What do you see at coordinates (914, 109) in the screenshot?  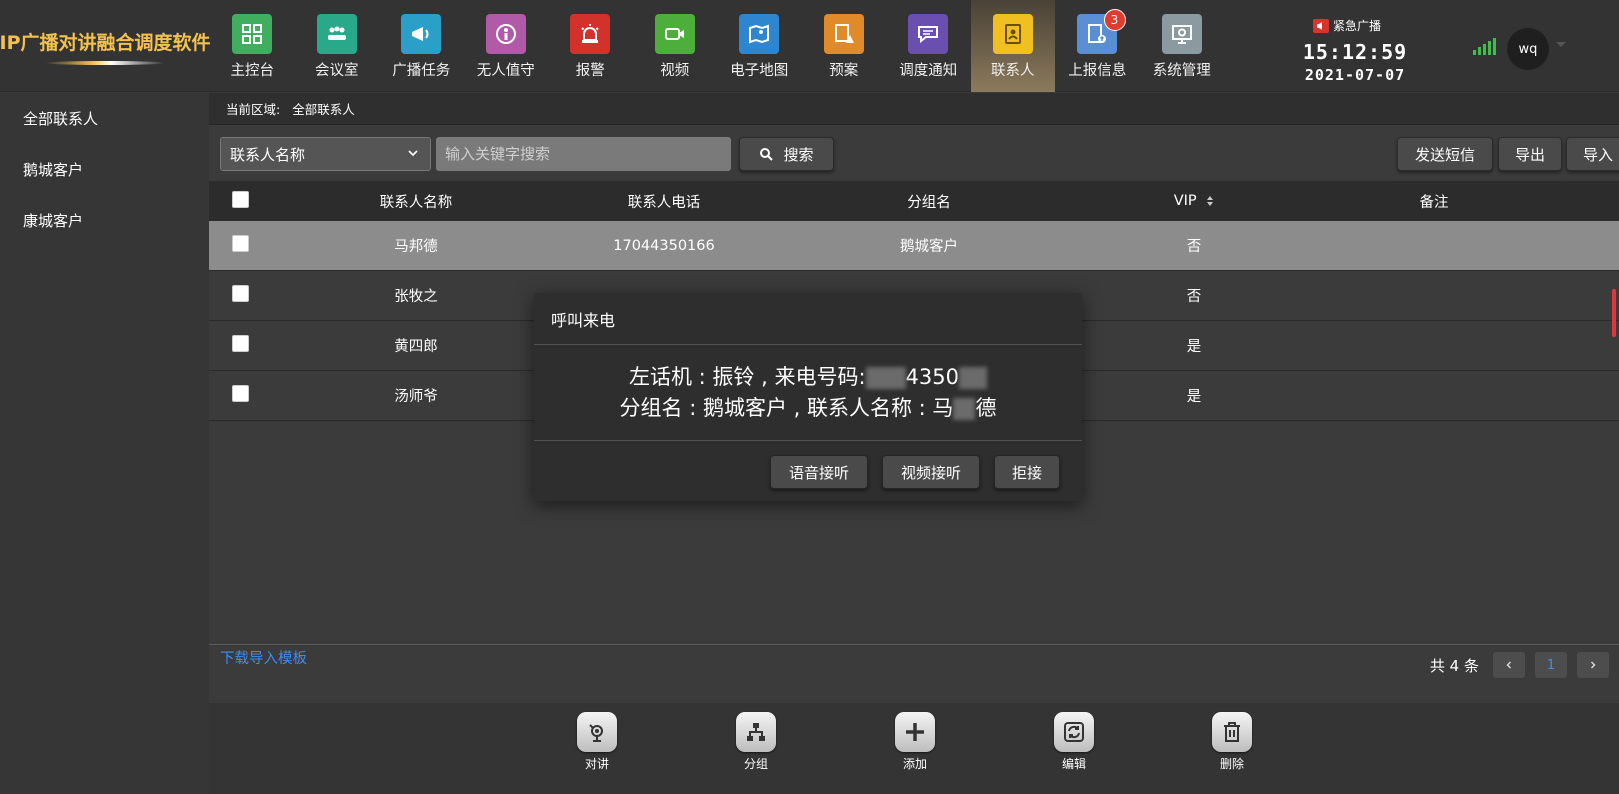 I see `breadcrumb: 当前区域: 全部联系人` at bounding box center [914, 109].